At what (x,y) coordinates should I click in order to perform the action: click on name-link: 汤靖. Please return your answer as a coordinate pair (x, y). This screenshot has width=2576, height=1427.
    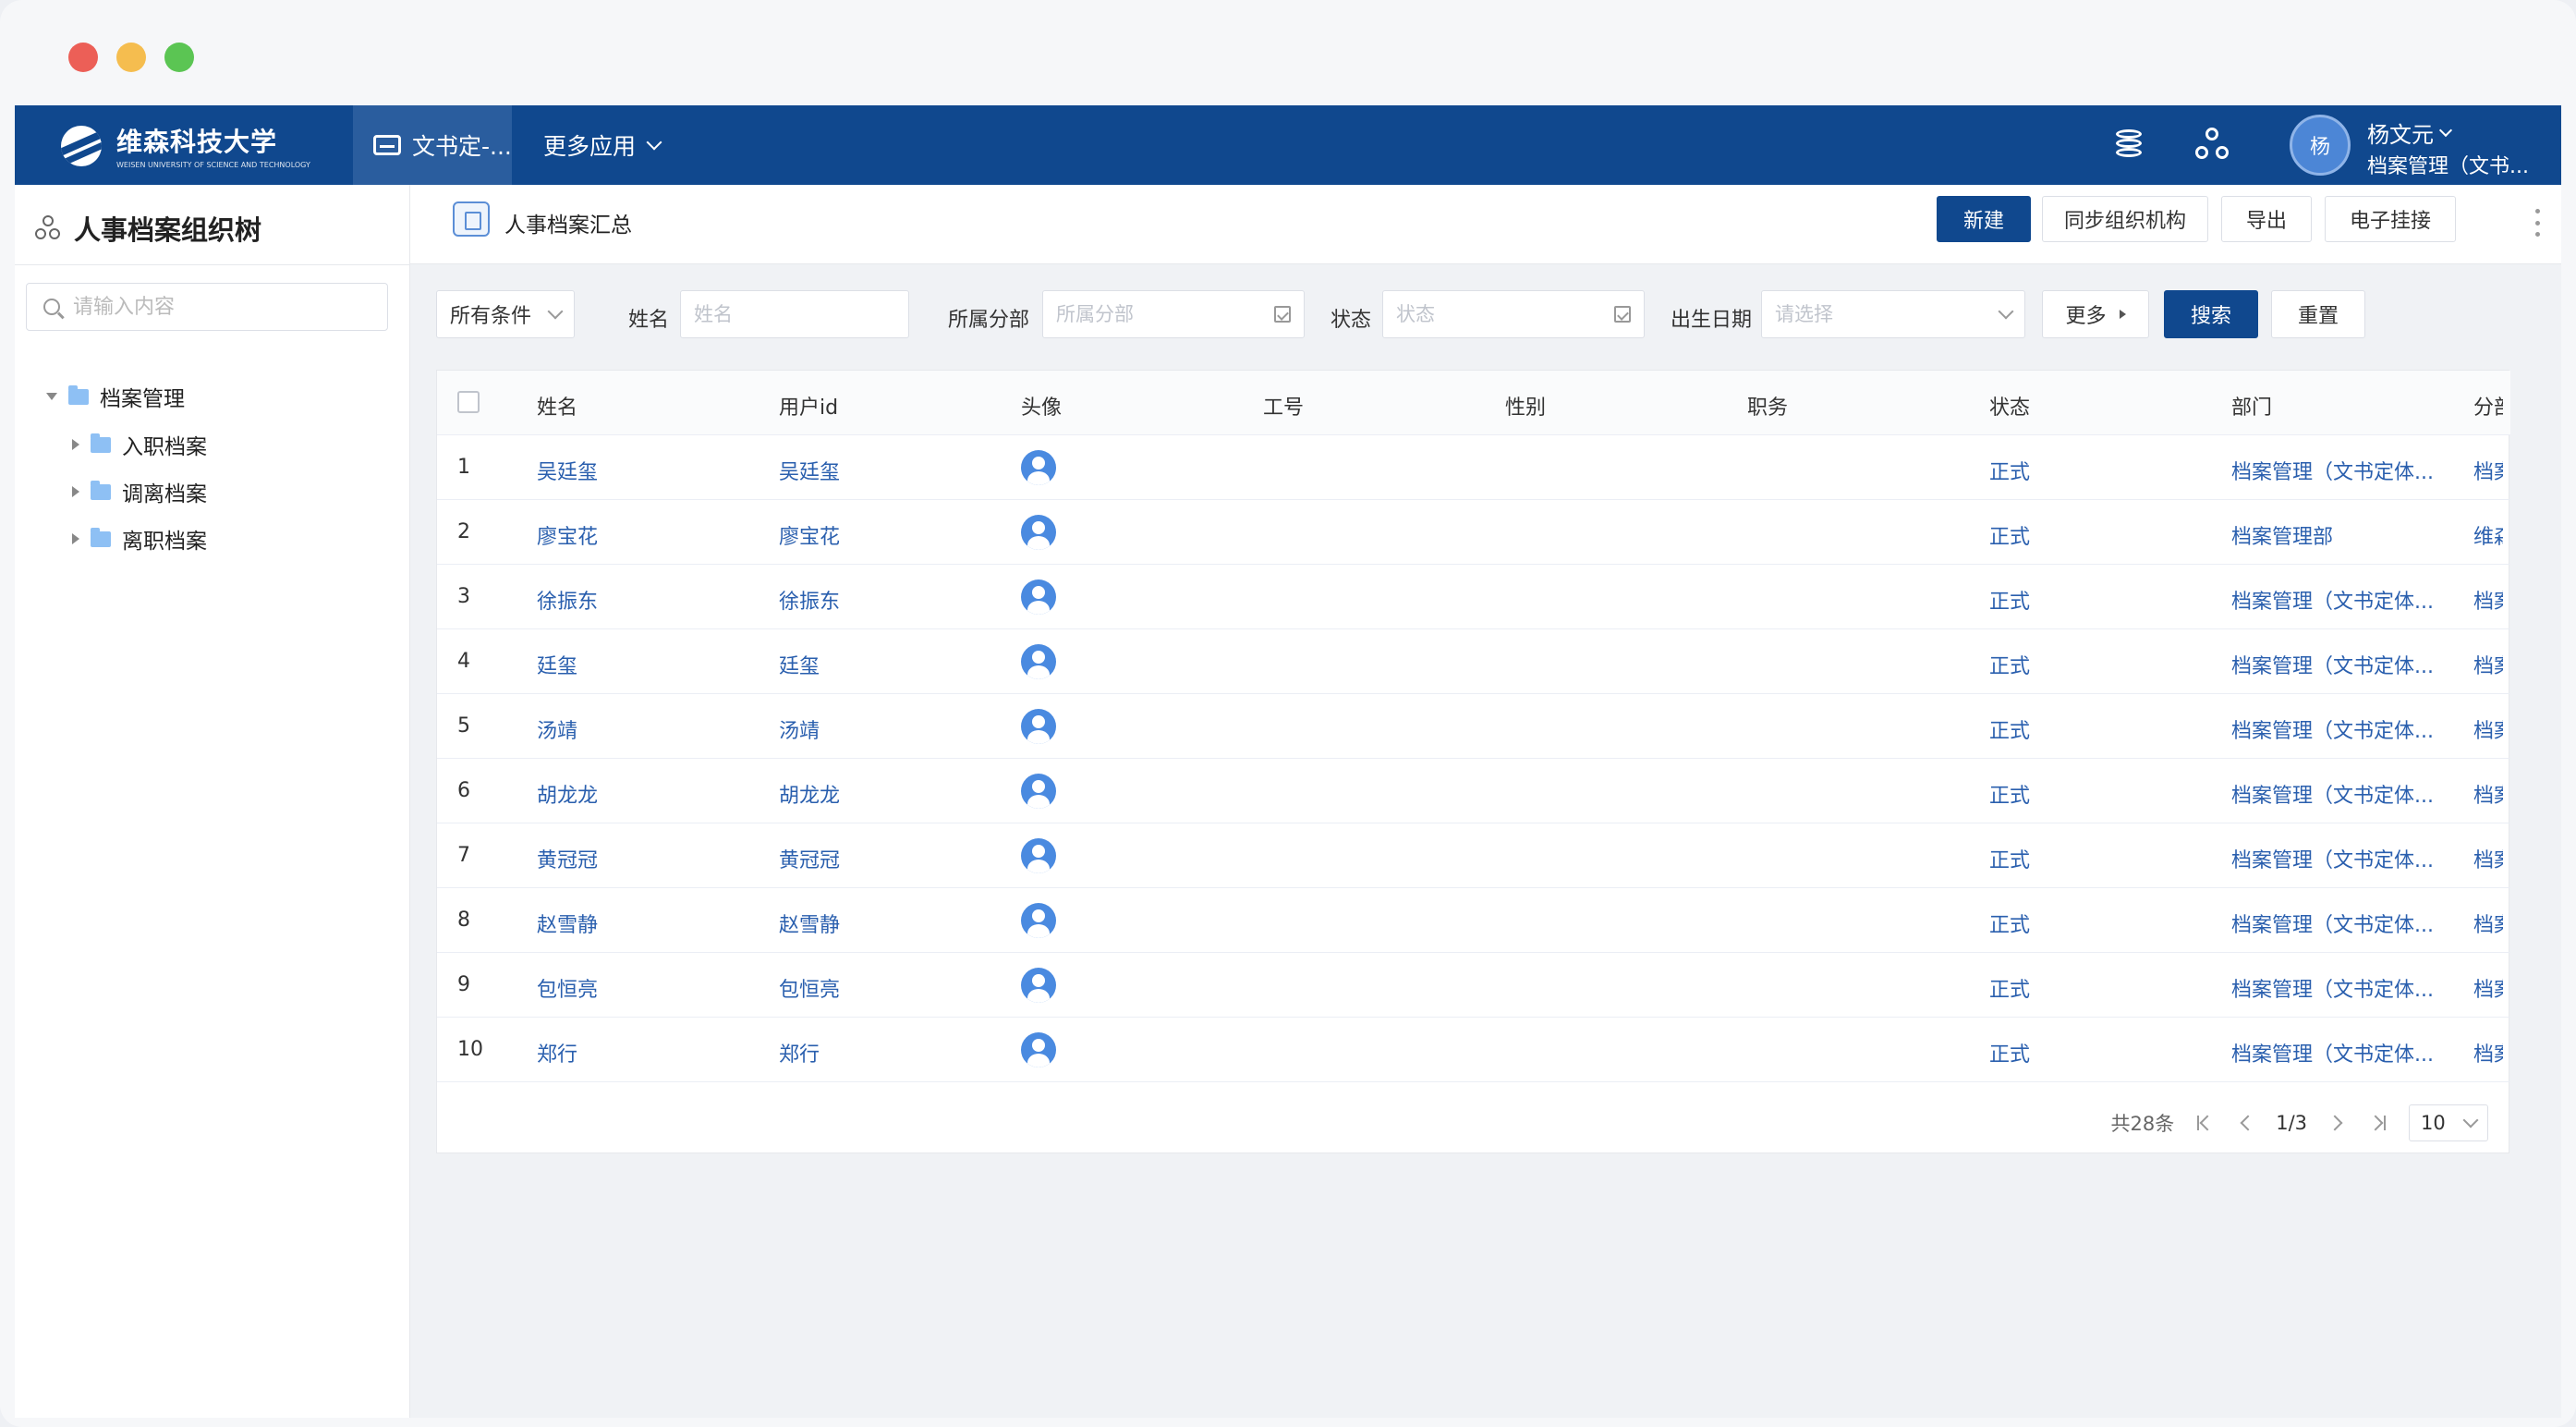
    Looking at the image, I should click on (557, 729).